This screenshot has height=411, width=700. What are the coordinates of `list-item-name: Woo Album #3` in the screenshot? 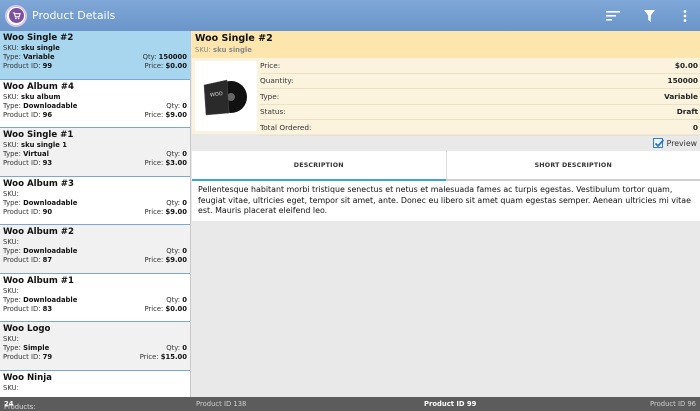 It's located at (38, 183).